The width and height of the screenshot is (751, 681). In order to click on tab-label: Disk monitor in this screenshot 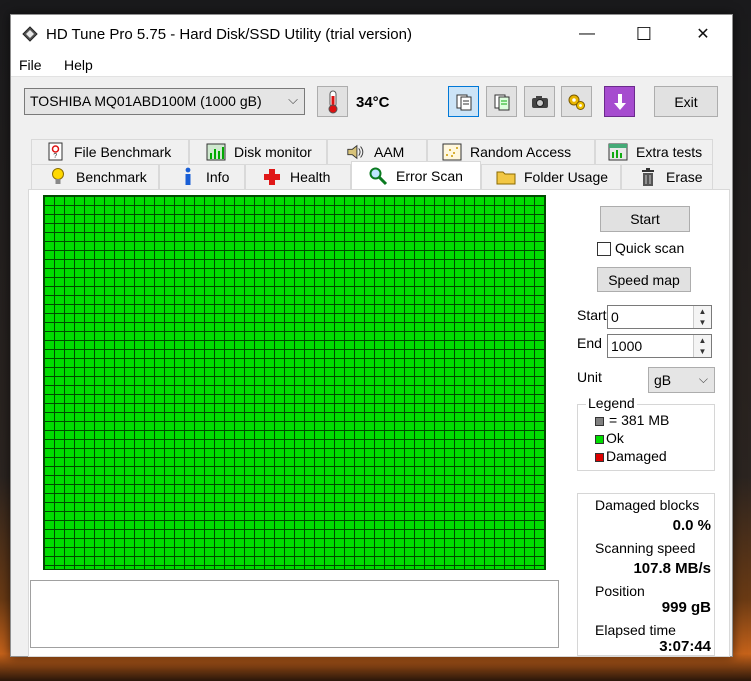, I will do `click(273, 152)`.